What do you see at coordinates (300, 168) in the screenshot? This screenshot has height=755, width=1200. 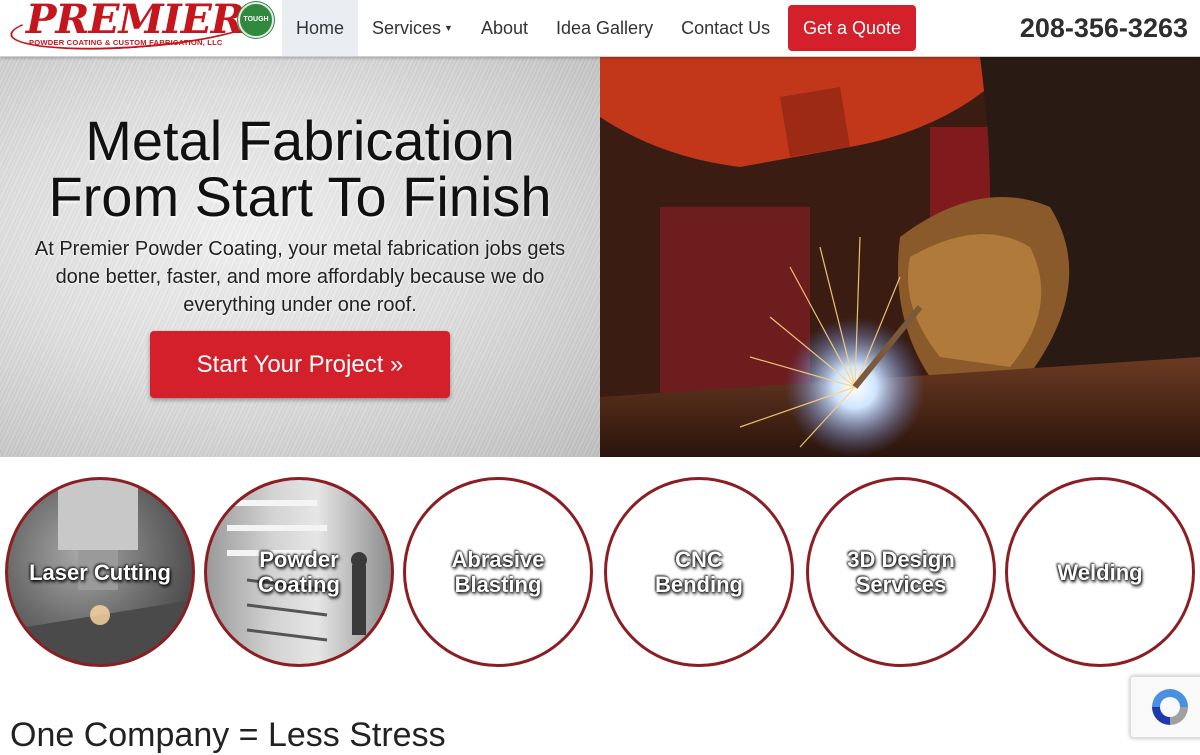 I see `hero-title: Metal Fabrication From Start To Finish` at bounding box center [300, 168].